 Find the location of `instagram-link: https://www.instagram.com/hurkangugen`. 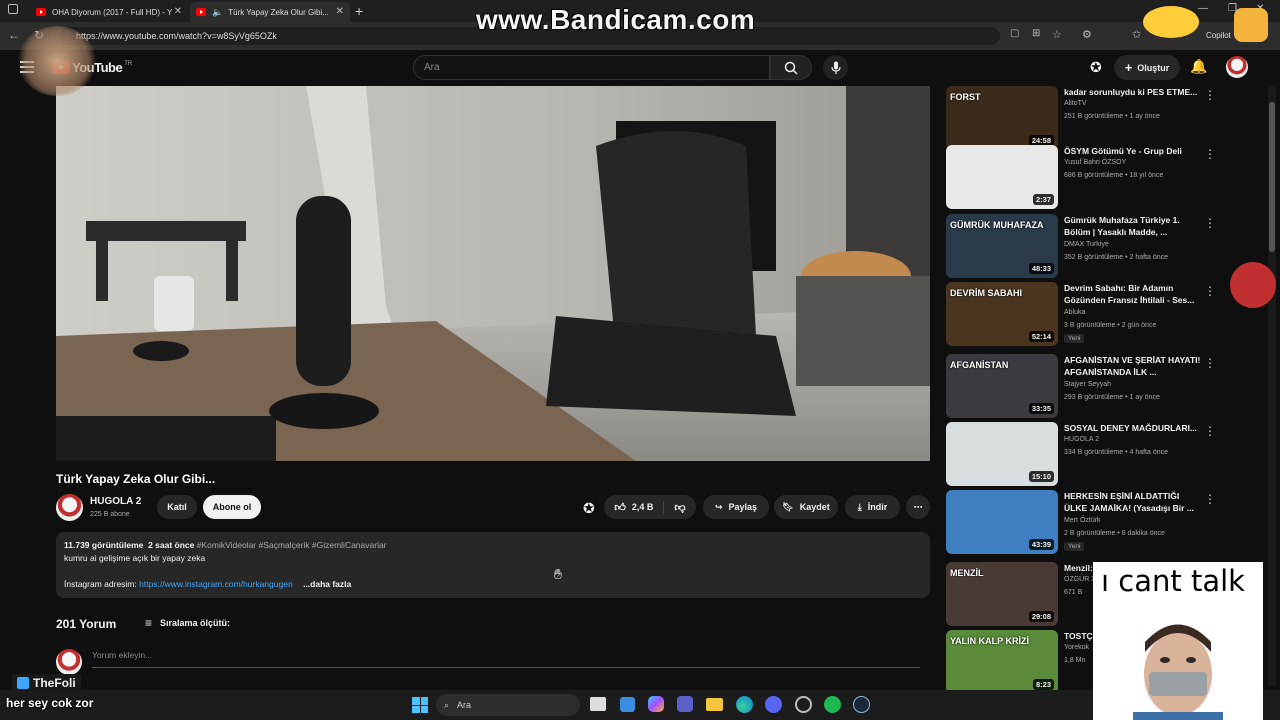

instagram-link: https://www.instagram.com/hurkangugen is located at coordinates (216, 584).